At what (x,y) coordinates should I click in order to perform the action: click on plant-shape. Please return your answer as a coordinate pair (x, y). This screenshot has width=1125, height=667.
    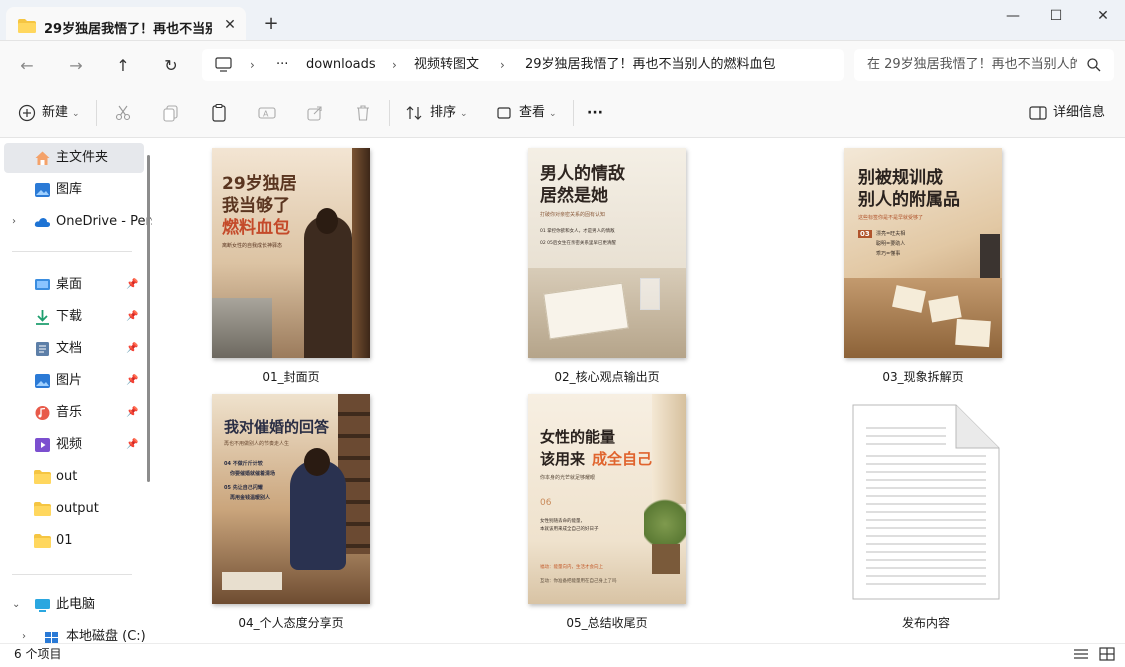
    Looking at the image, I should click on (665, 518).